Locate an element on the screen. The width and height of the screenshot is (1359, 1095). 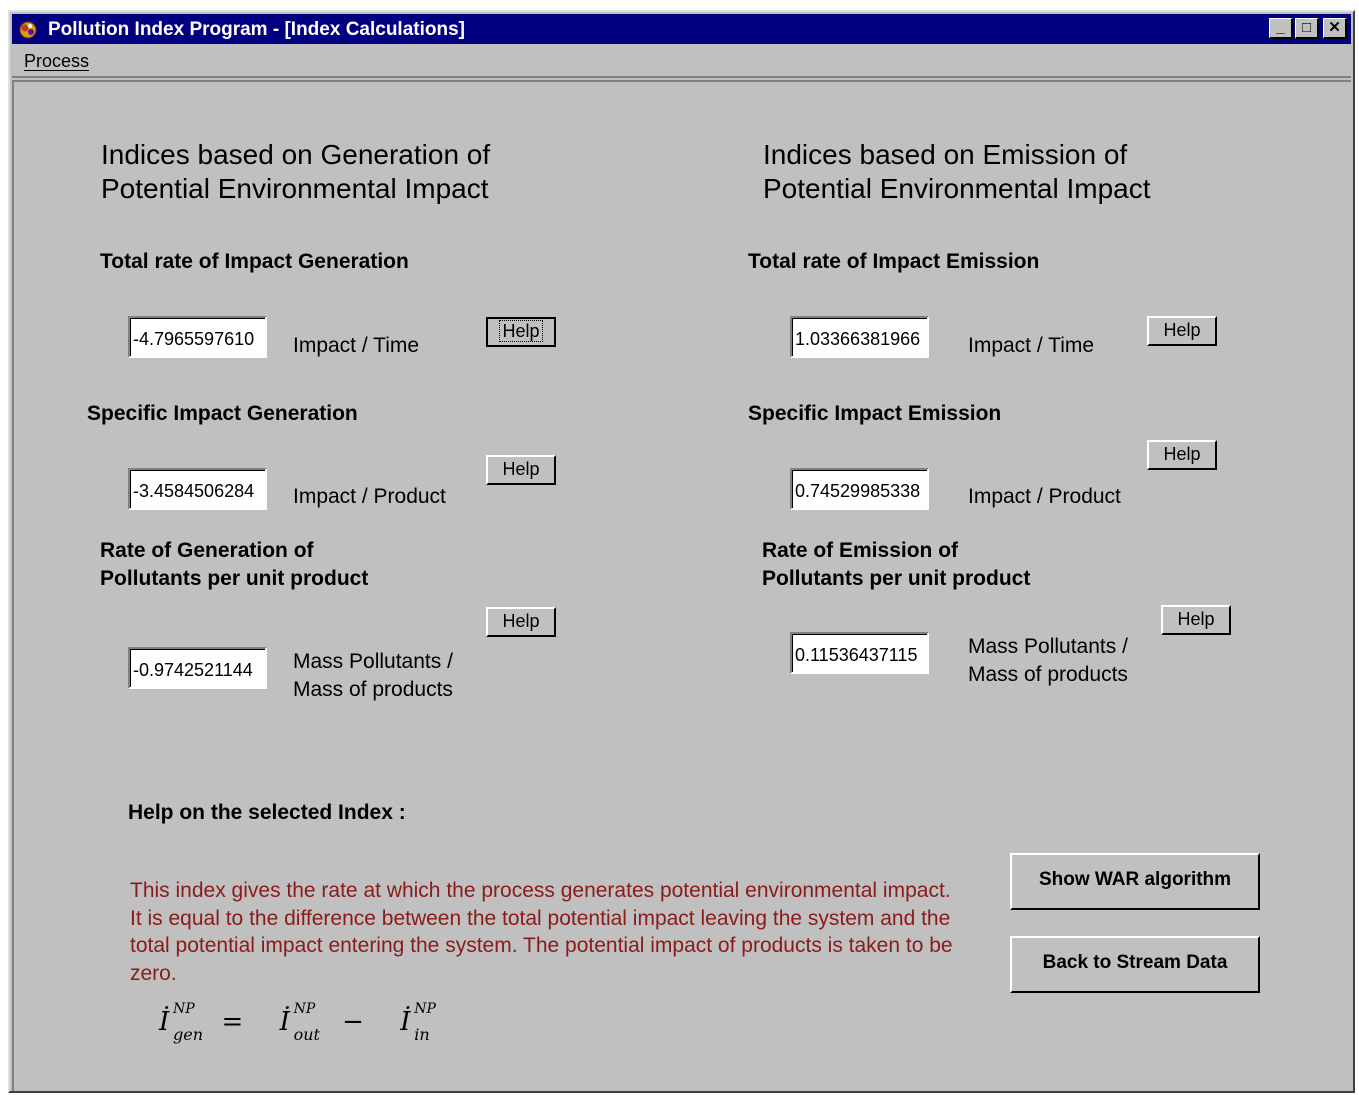
left-specific-help-button: Help is located at coordinates (521, 470).